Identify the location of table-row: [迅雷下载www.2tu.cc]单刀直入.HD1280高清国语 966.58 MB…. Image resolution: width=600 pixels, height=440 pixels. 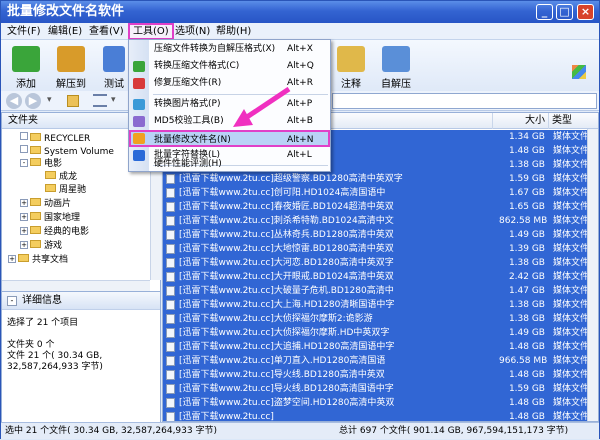
(375, 361).